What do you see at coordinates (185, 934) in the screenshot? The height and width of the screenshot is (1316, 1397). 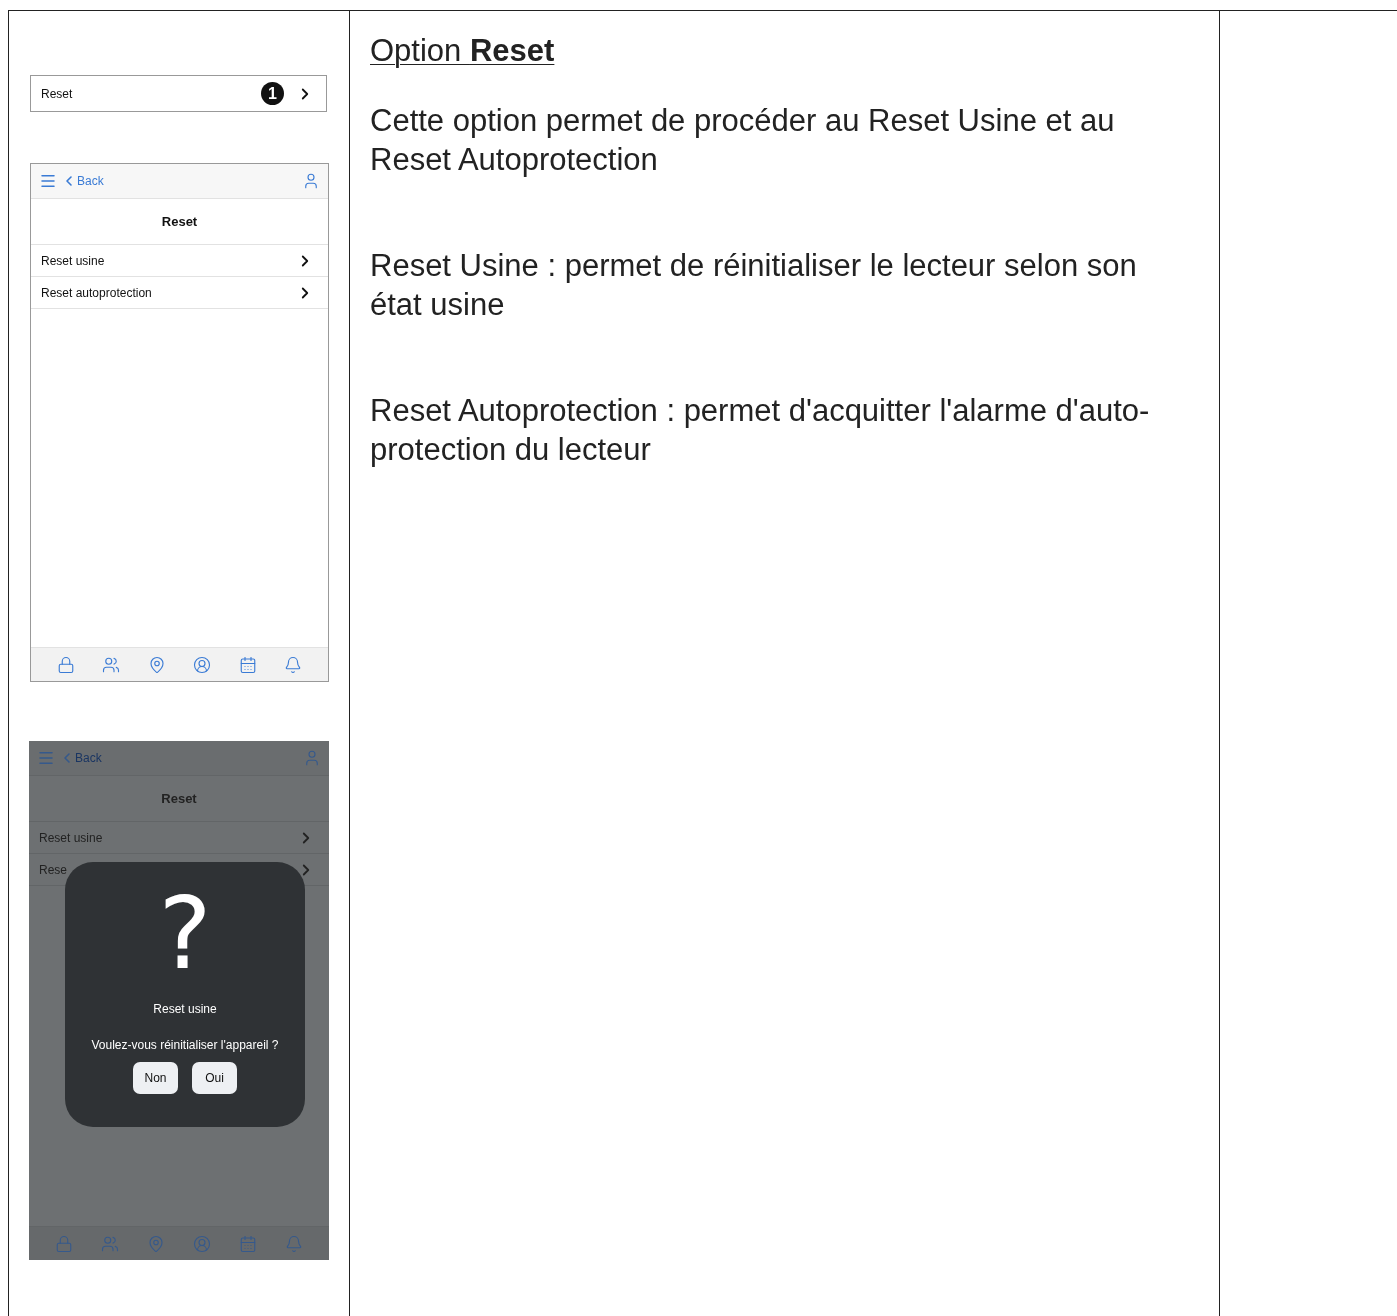 I see `question-mark-symbol: ?` at bounding box center [185, 934].